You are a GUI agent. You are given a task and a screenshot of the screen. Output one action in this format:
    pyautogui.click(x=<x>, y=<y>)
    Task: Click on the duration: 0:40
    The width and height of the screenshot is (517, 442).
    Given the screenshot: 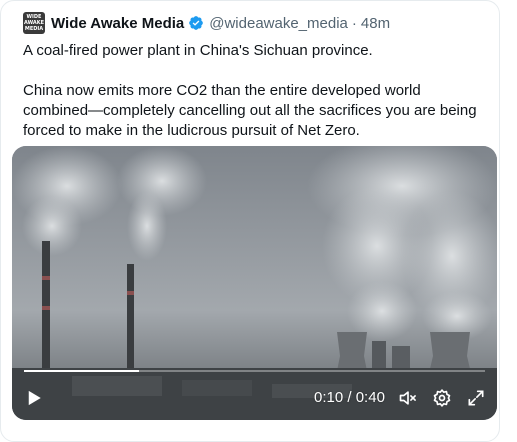 What is the action you would take?
    pyautogui.click(x=370, y=397)
    